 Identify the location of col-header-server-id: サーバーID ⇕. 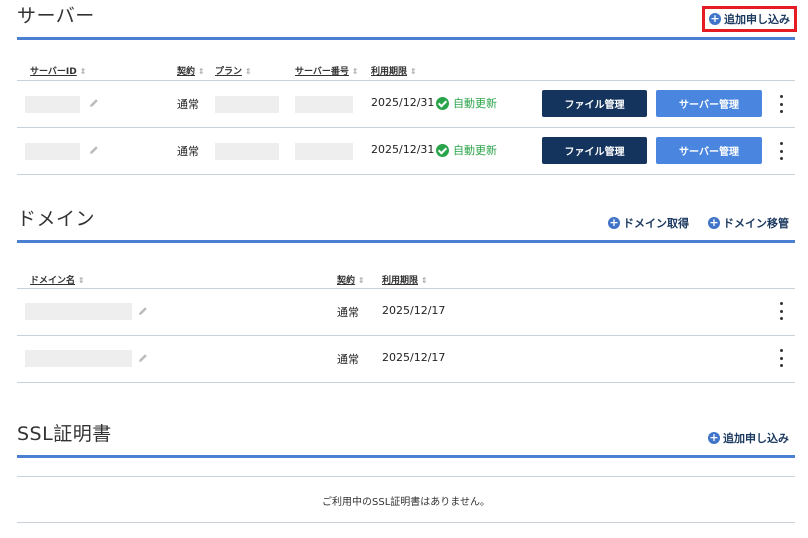
(58, 70).